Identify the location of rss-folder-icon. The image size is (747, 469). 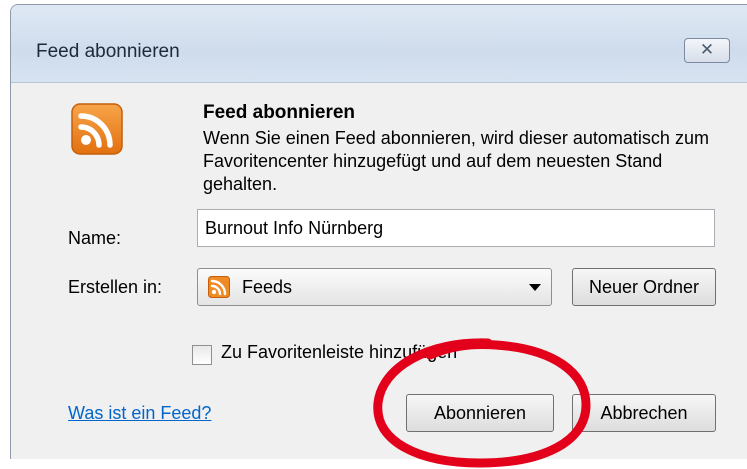
(219, 287).